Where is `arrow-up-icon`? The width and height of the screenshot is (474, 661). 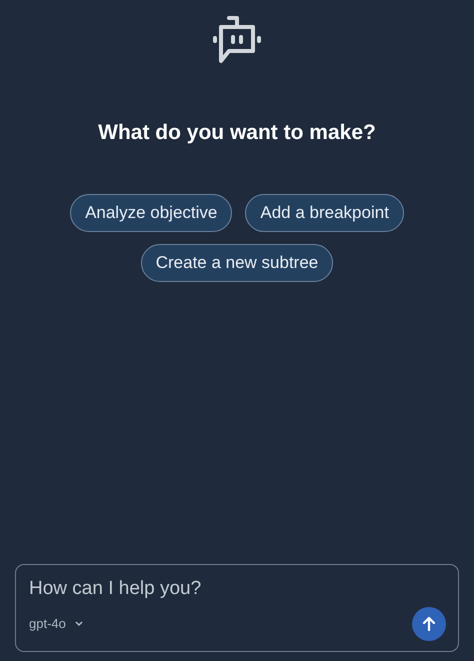 arrow-up-icon is located at coordinates (429, 624).